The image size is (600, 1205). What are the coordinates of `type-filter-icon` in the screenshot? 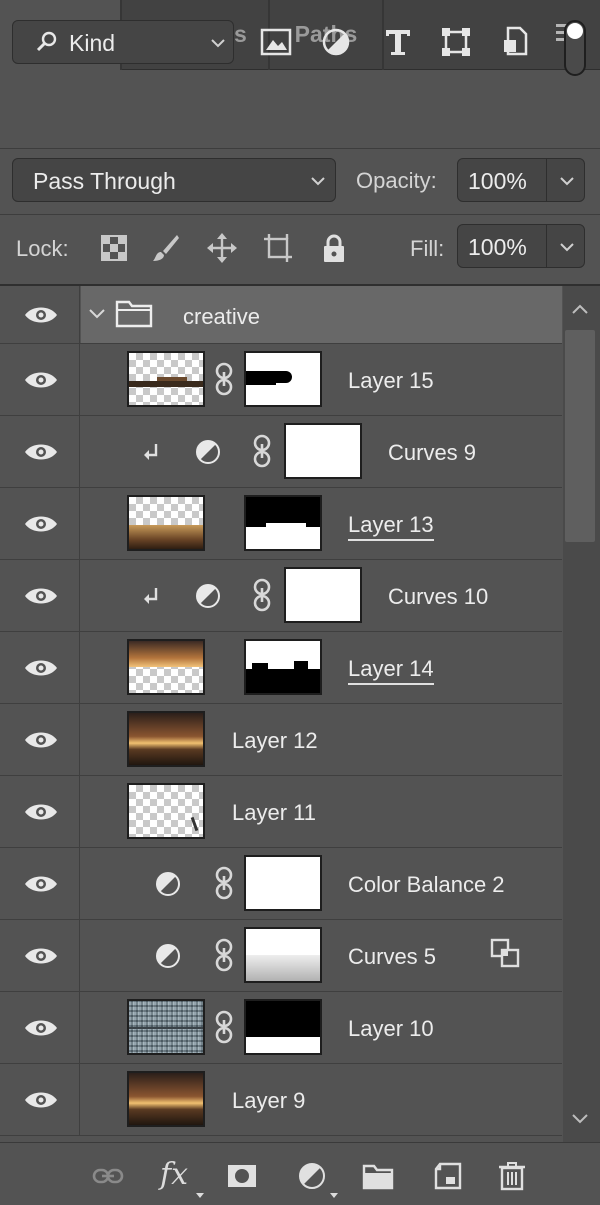 It's located at (398, 42).